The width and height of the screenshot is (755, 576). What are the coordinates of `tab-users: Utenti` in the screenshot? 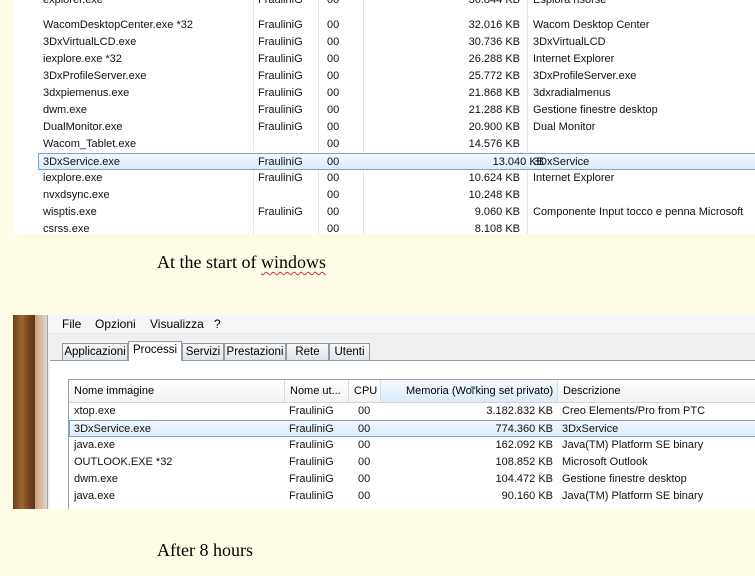 It's located at (349, 351).